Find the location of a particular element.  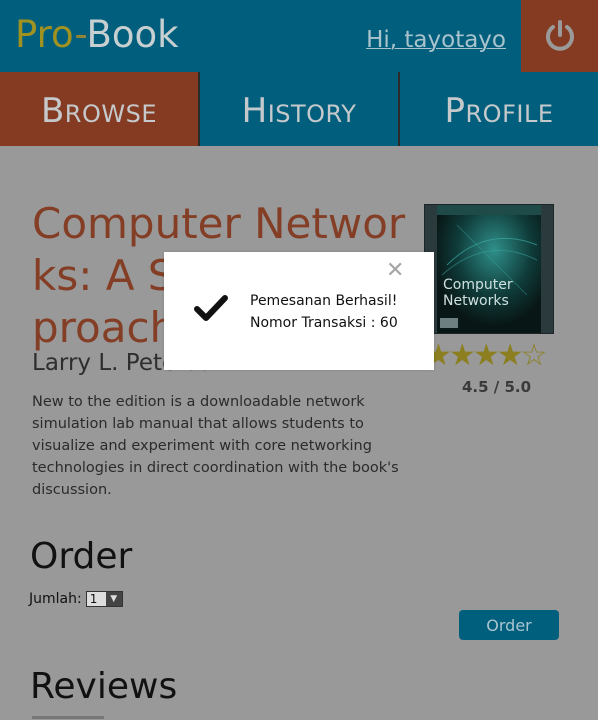

logout-button is located at coordinates (559, 36).